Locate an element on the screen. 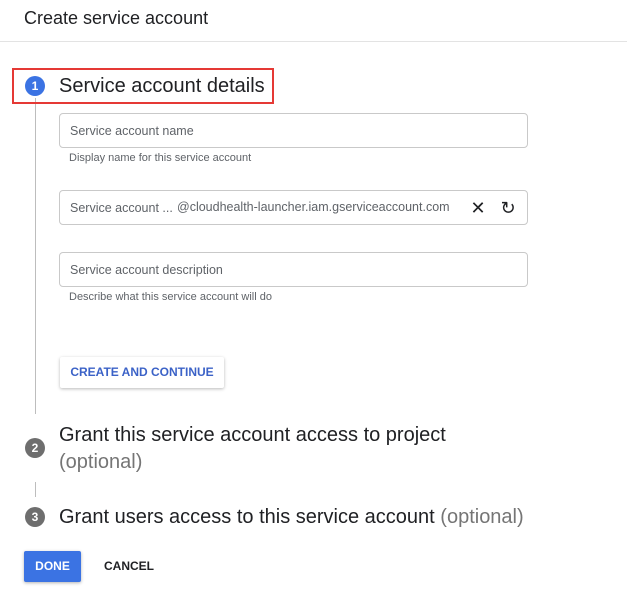 The width and height of the screenshot is (627, 598). page-header: Create service account is located at coordinates (313, 21).